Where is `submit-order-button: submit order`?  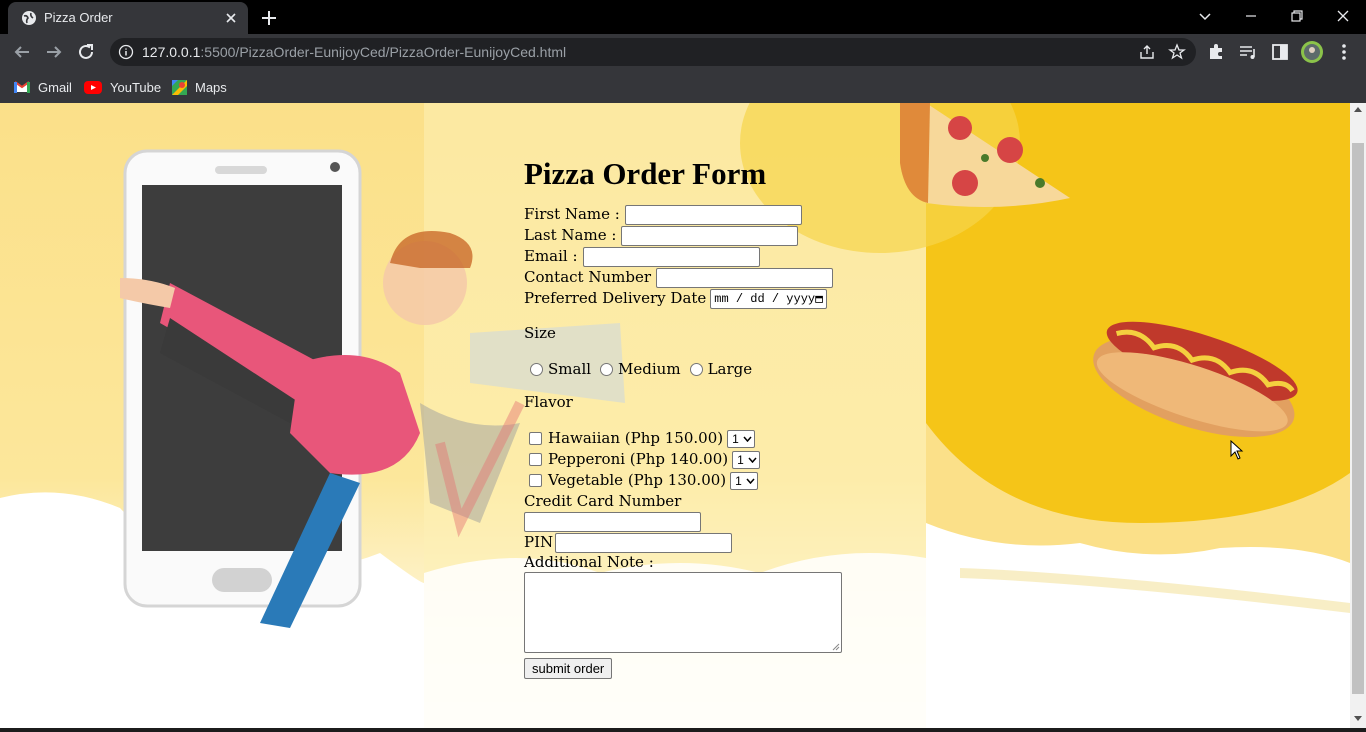
submit-order-button: submit order is located at coordinates (568, 668).